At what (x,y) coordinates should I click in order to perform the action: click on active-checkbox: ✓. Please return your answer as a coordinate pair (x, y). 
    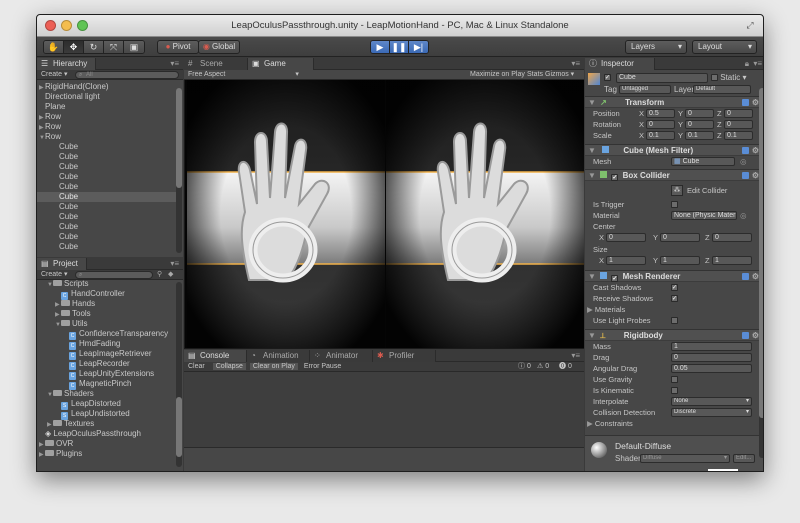
    Looking at the image, I should click on (607, 77).